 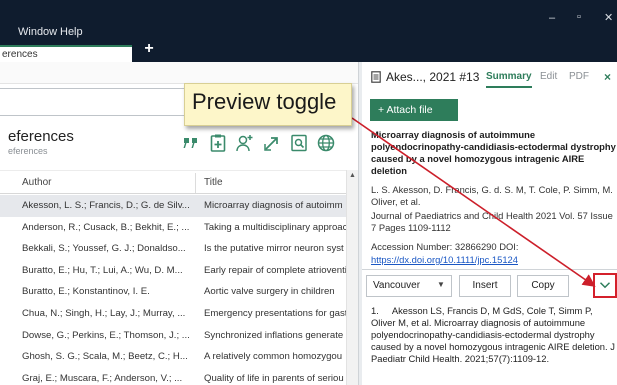 I want to click on callout-label: Preview toggle, so click(x=264, y=101).